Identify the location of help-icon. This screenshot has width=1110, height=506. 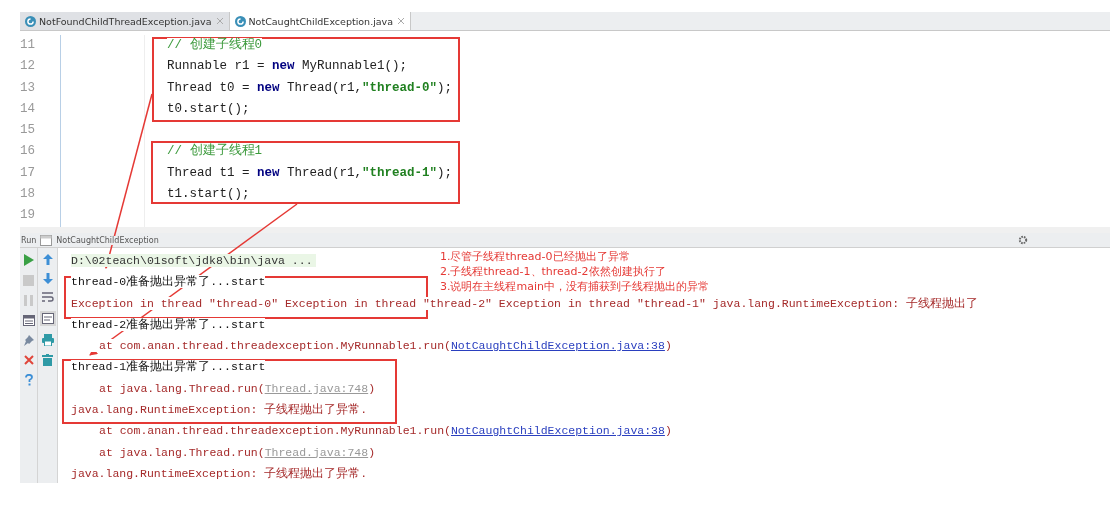
(28, 380).